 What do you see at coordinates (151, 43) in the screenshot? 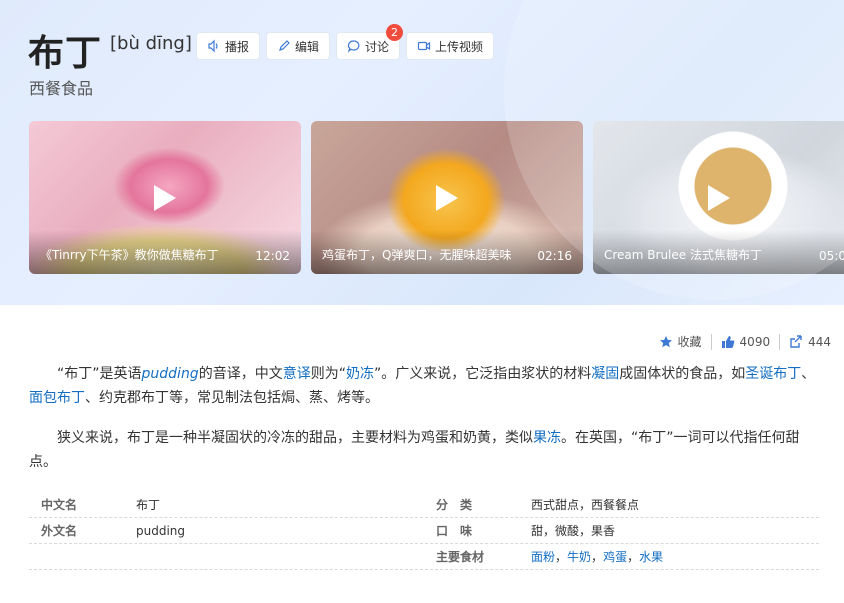
I see `pinyin: [bù dīng]` at bounding box center [151, 43].